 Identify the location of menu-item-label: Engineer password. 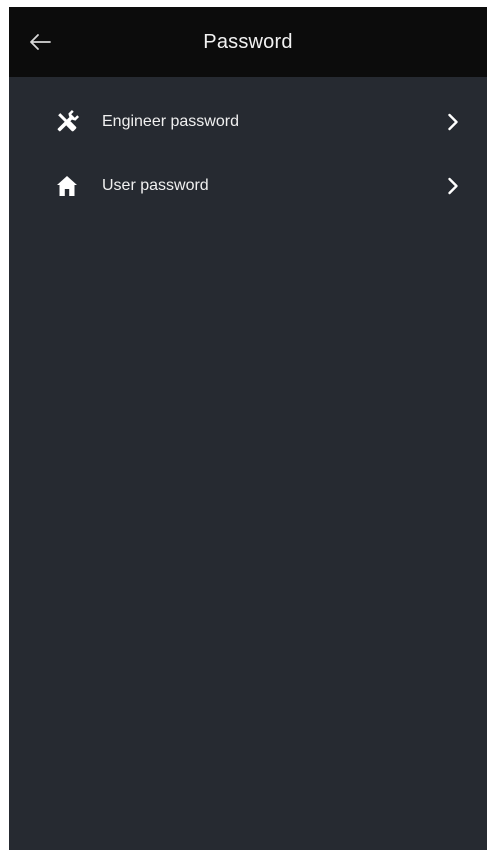
(170, 121).